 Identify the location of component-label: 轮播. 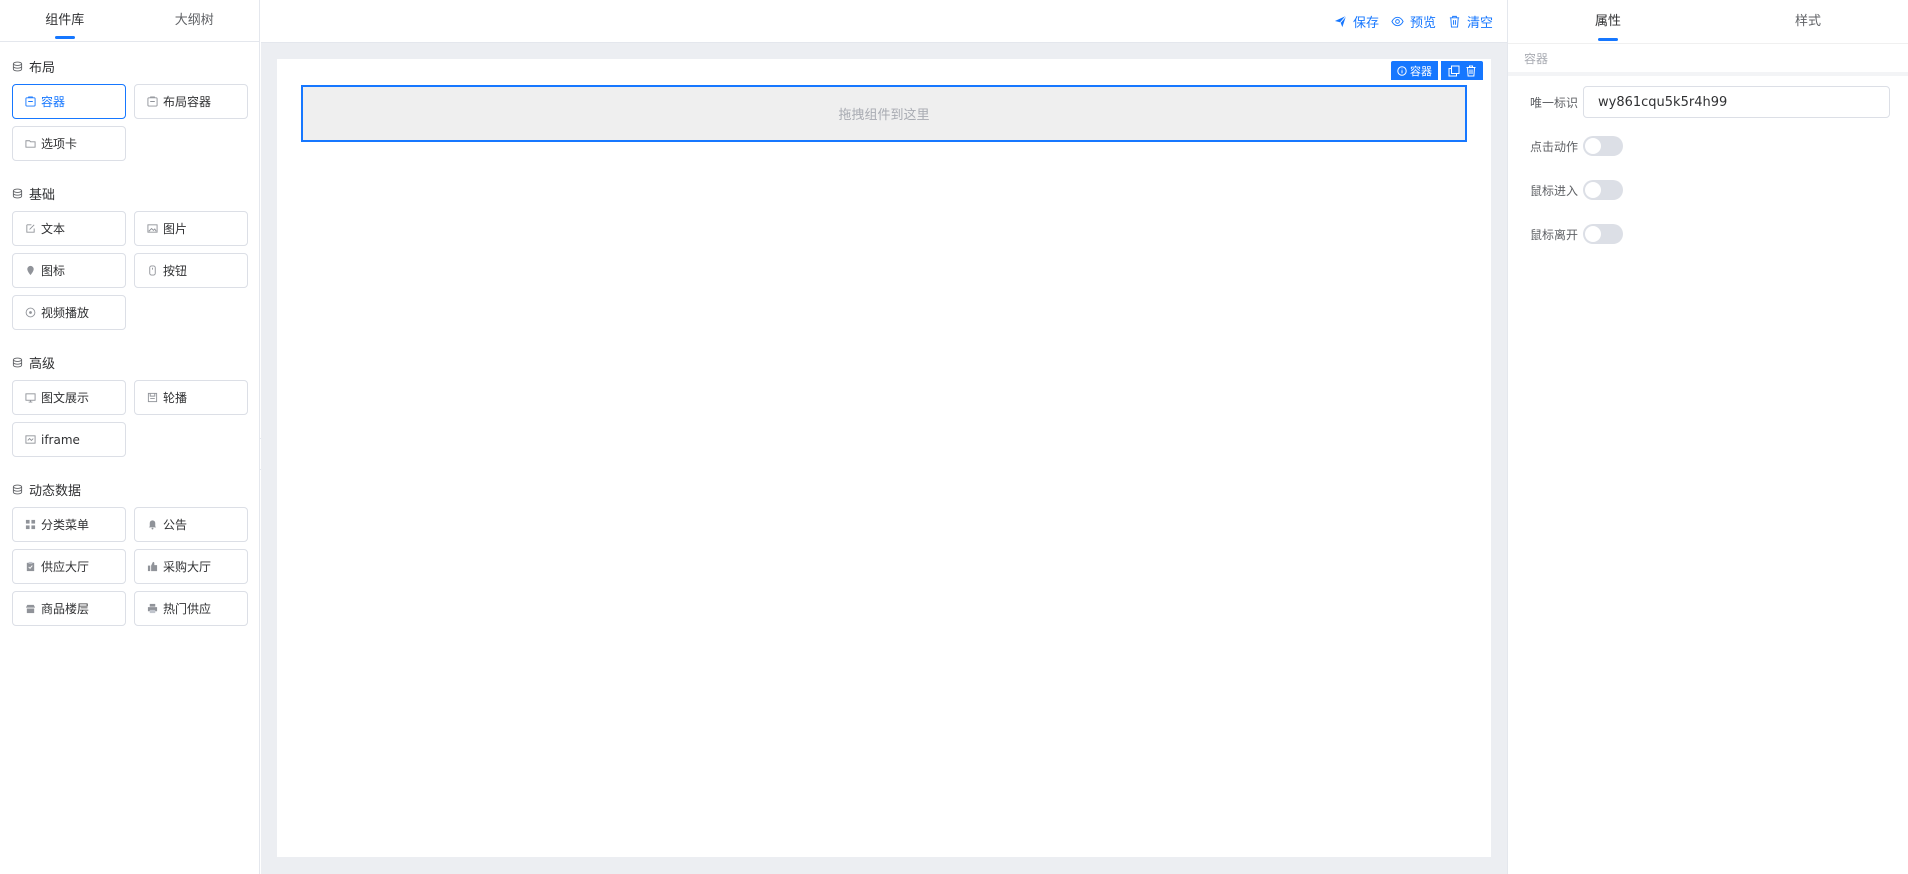
(175, 398).